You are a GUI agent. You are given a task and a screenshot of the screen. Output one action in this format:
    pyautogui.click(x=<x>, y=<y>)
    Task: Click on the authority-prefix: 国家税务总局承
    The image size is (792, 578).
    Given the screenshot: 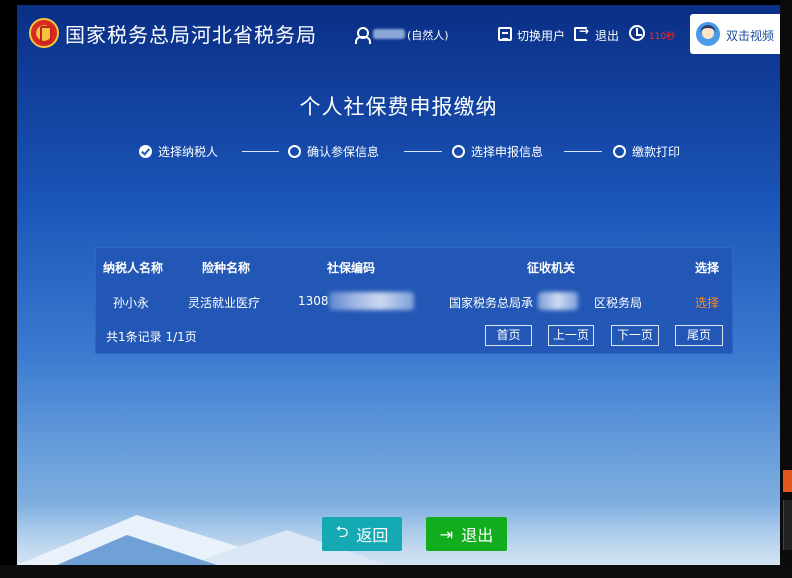 What is the action you would take?
    pyautogui.click(x=491, y=303)
    